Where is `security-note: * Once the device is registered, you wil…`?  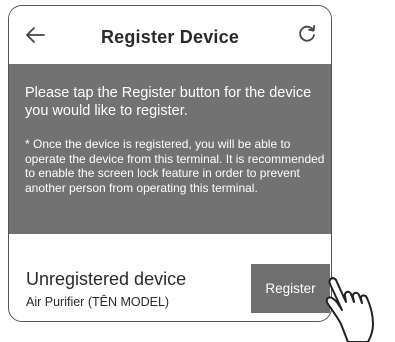
security-note: * Once the device is registered, you wil… is located at coordinates (175, 166).